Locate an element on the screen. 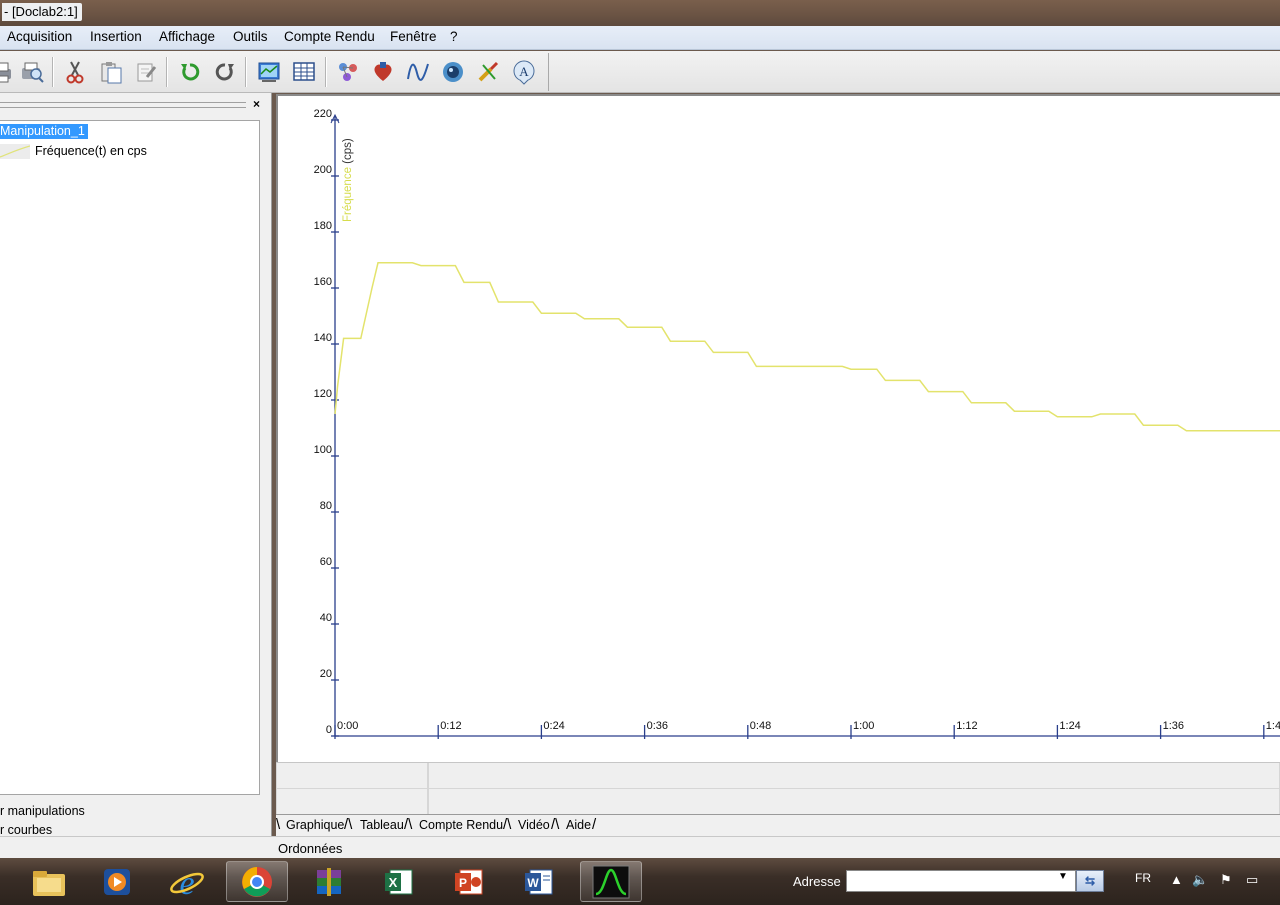 This screenshot has width=1280, height=905. y-tick-label: 40 is located at coordinates (326, 618).